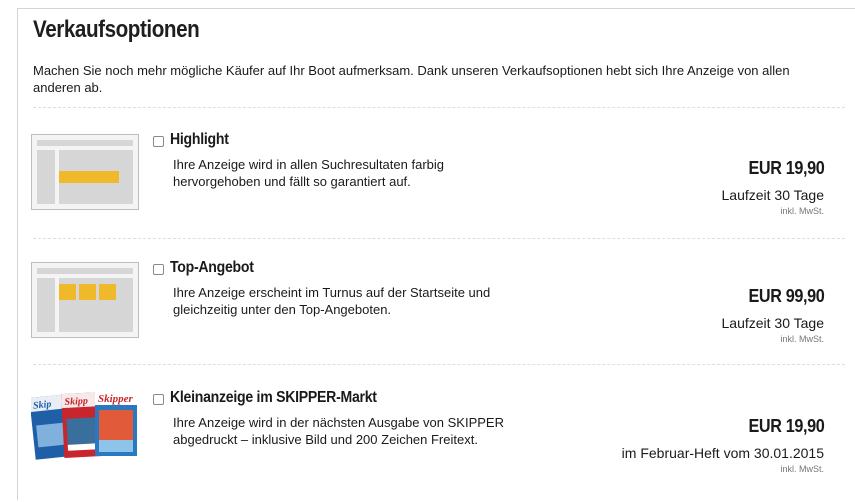  What do you see at coordinates (76, 402) in the screenshot?
I see `svg-text: Skipp` at bounding box center [76, 402].